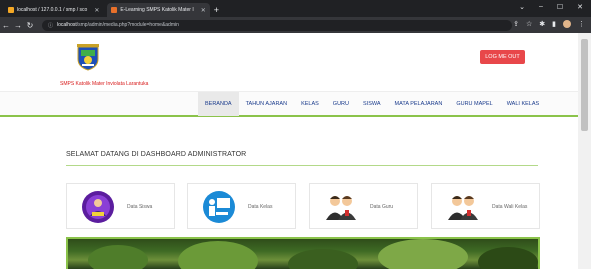 Image resolution: width=591 pixels, height=269 pixels. What do you see at coordinates (474, 104) in the screenshot?
I see `menu-item-guru-mapel: GURU MAPEL` at bounding box center [474, 104].